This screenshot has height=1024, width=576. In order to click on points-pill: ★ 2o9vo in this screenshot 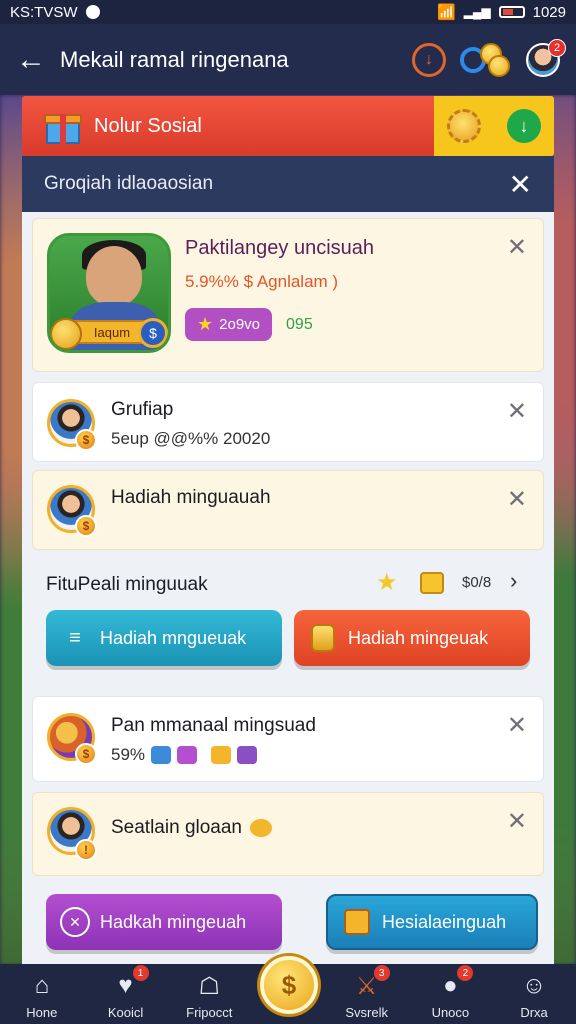, I will do `click(229, 324)`.